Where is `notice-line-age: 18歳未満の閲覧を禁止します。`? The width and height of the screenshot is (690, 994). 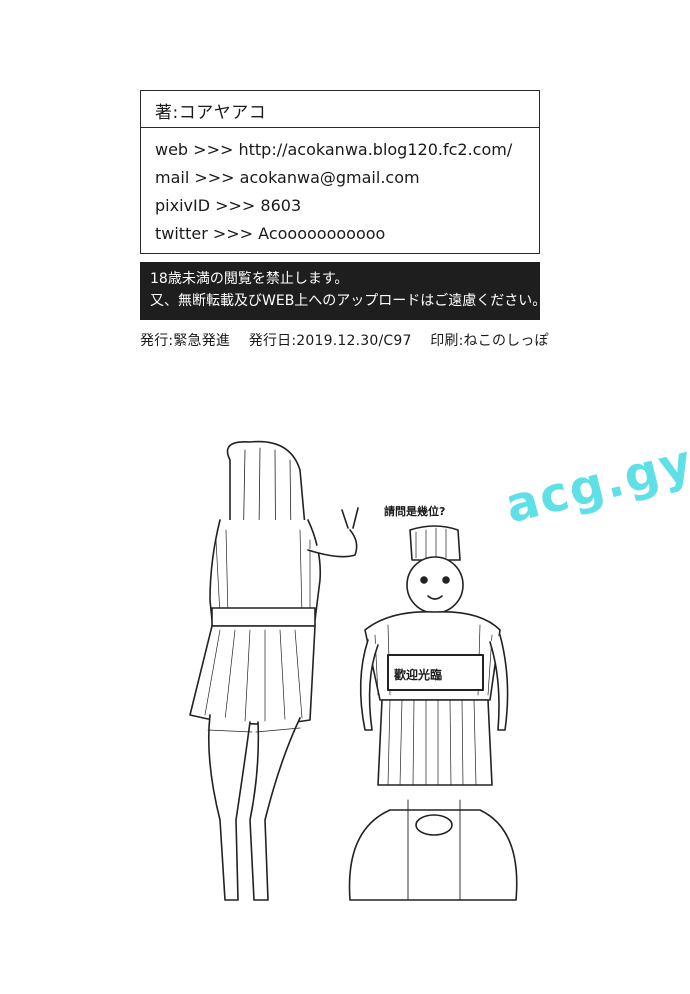
notice-line-age: 18歳未満の閲覧を禁止します。 is located at coordinates (249, 279).